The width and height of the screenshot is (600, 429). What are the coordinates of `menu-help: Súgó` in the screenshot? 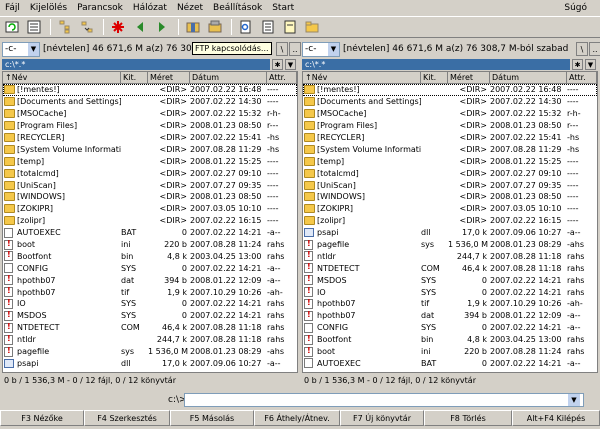 It's located at (575, 8).